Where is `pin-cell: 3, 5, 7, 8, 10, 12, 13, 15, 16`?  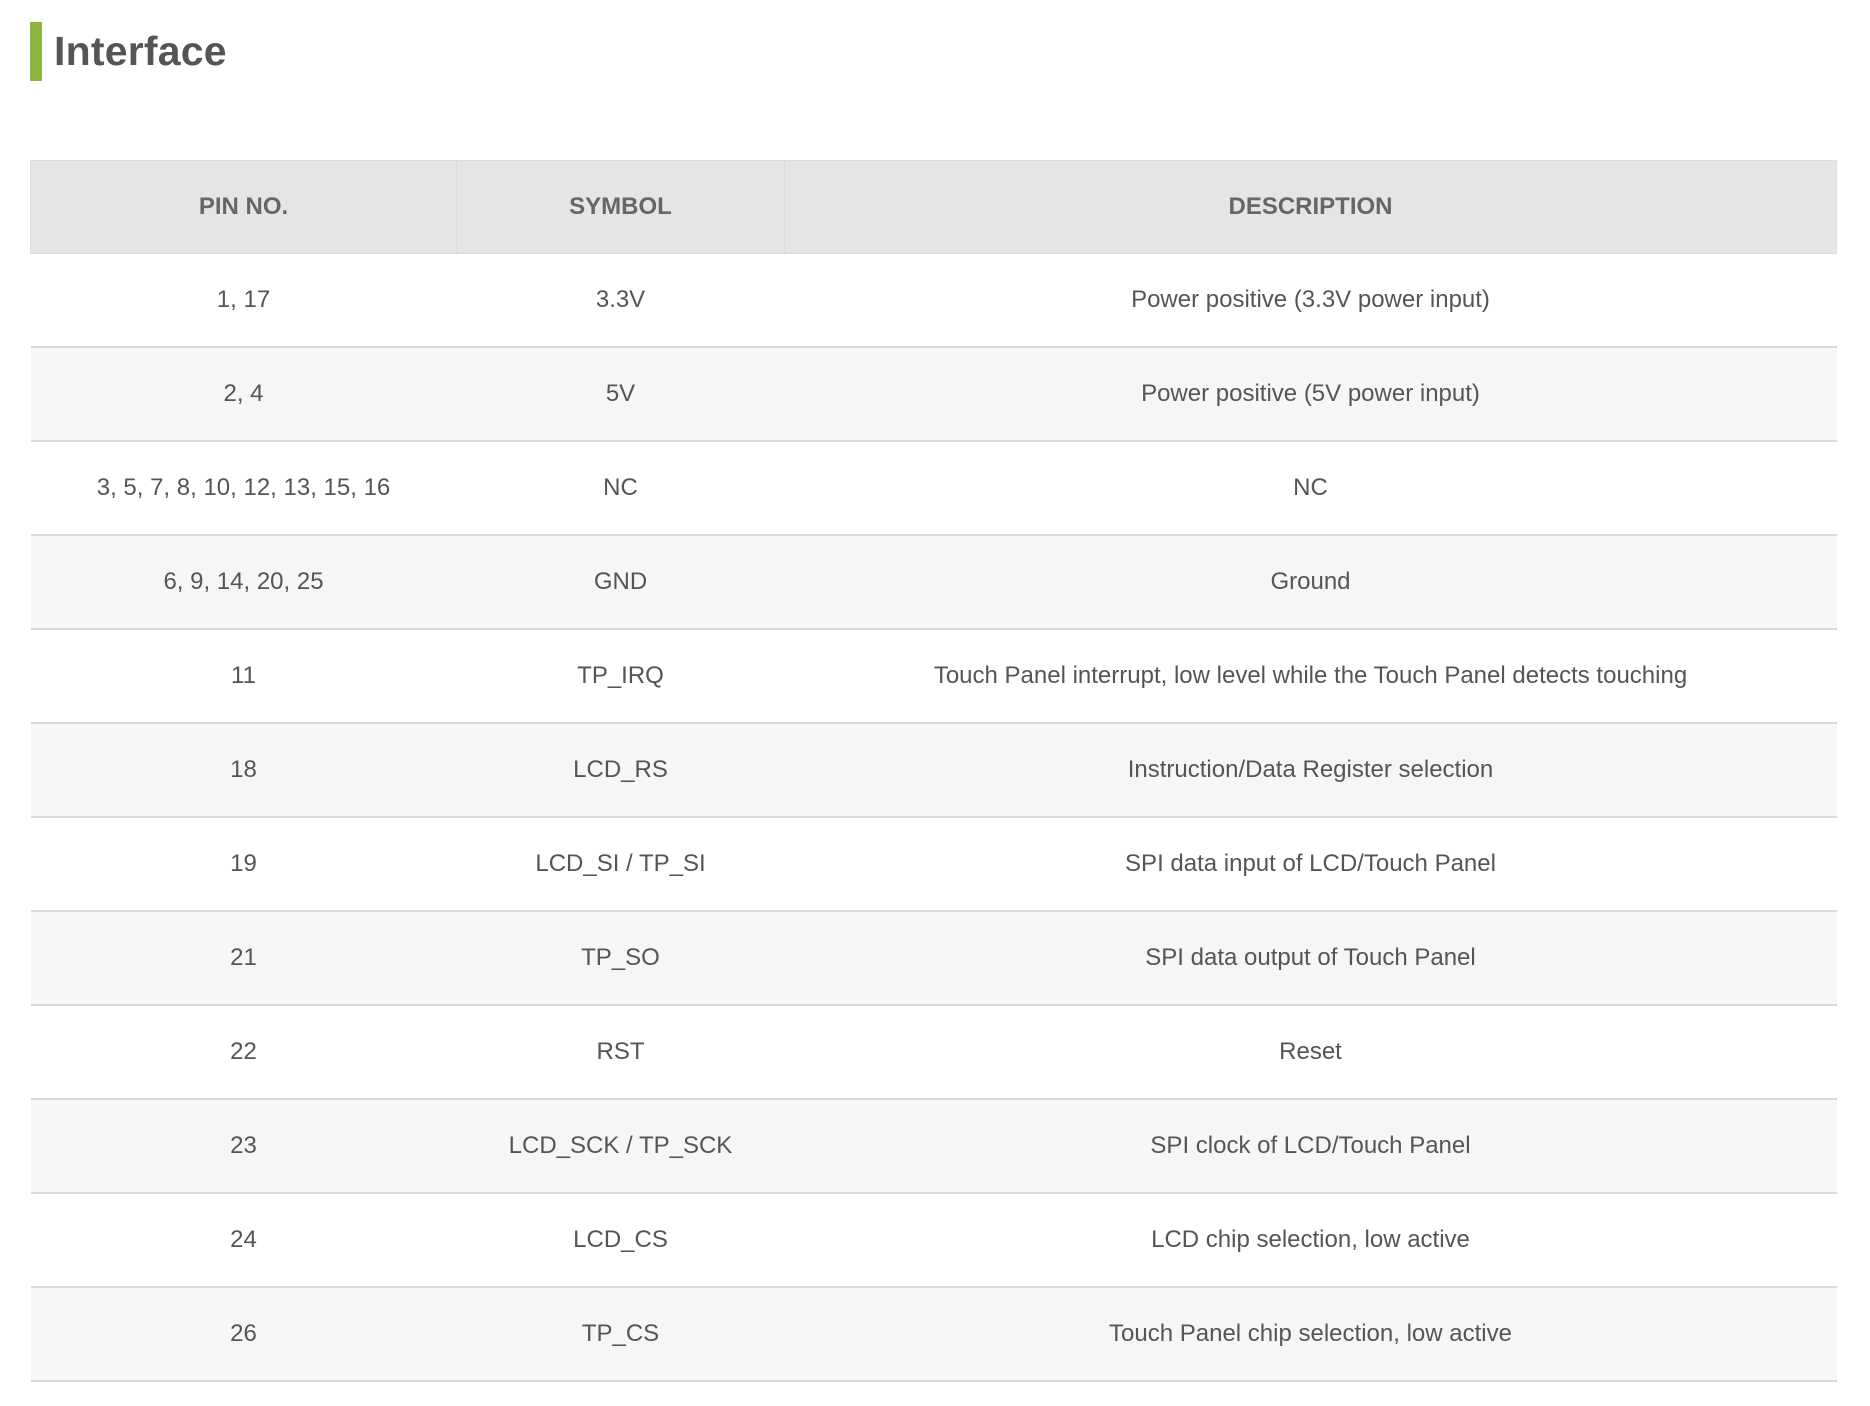 pin-cell: 3, 5, 7, 8, 10, 12, 13, 15, 16 is located at coordinates (243, 488).